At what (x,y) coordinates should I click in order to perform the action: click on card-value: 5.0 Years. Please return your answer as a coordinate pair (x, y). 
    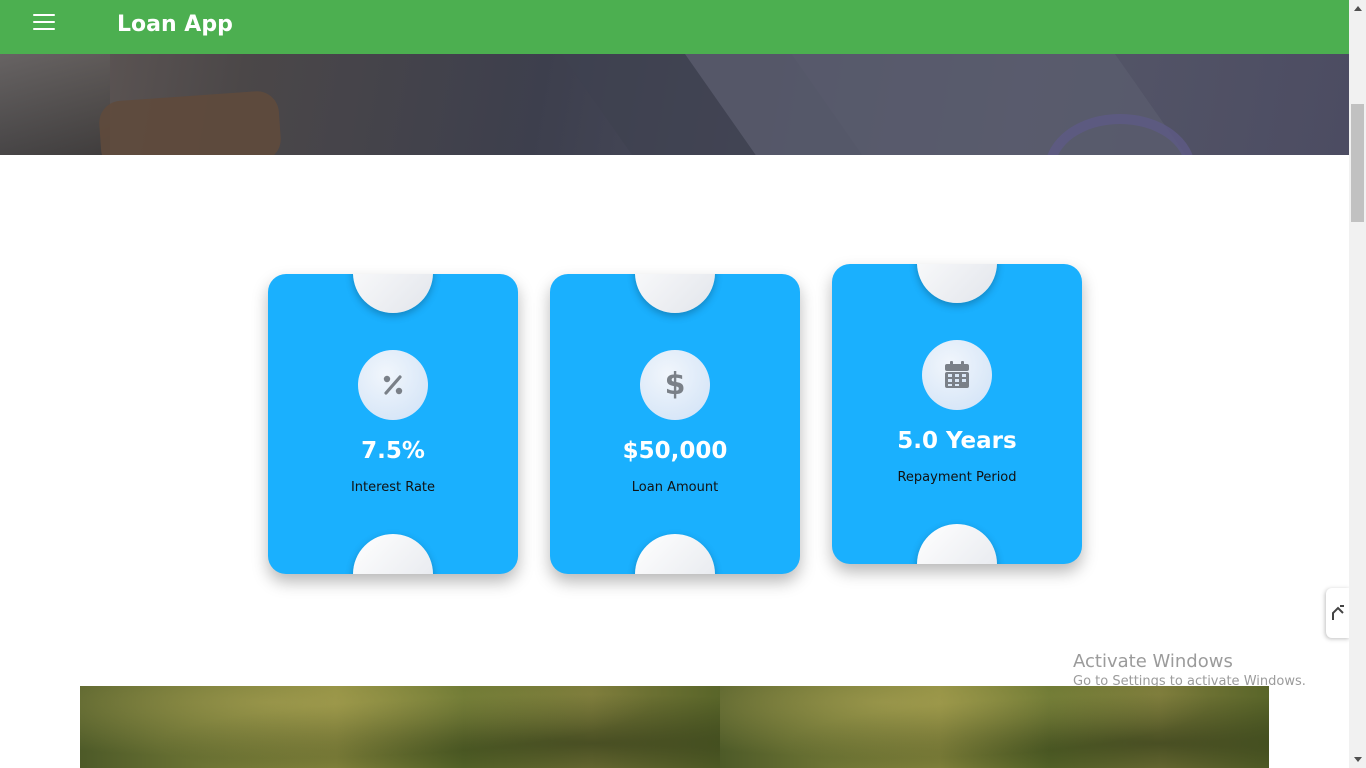
    Looking at the image, I should click on (957, 441).